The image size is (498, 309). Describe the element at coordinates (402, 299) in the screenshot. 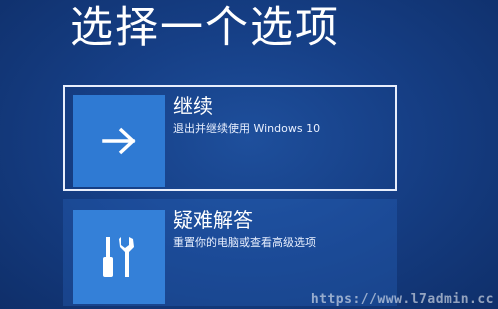

I see `watermark: https://www.l7admin.cc` at that location.